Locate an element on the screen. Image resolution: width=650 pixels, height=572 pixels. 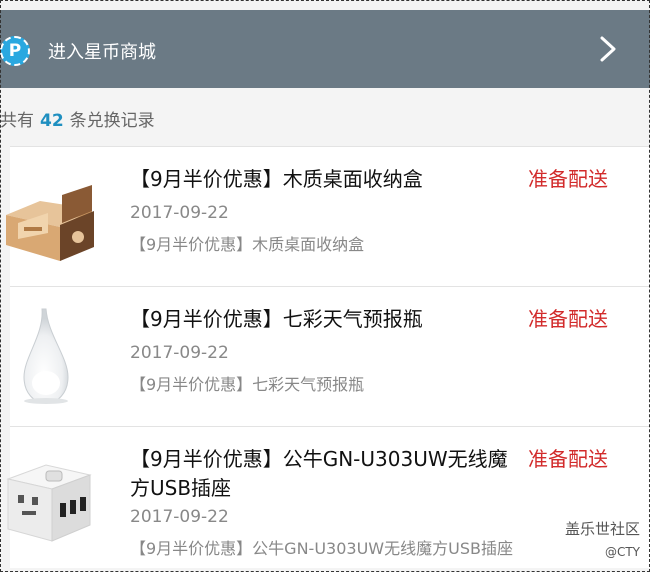
count-suffix: 条兑换记录 is located at coordinates (112, 121).